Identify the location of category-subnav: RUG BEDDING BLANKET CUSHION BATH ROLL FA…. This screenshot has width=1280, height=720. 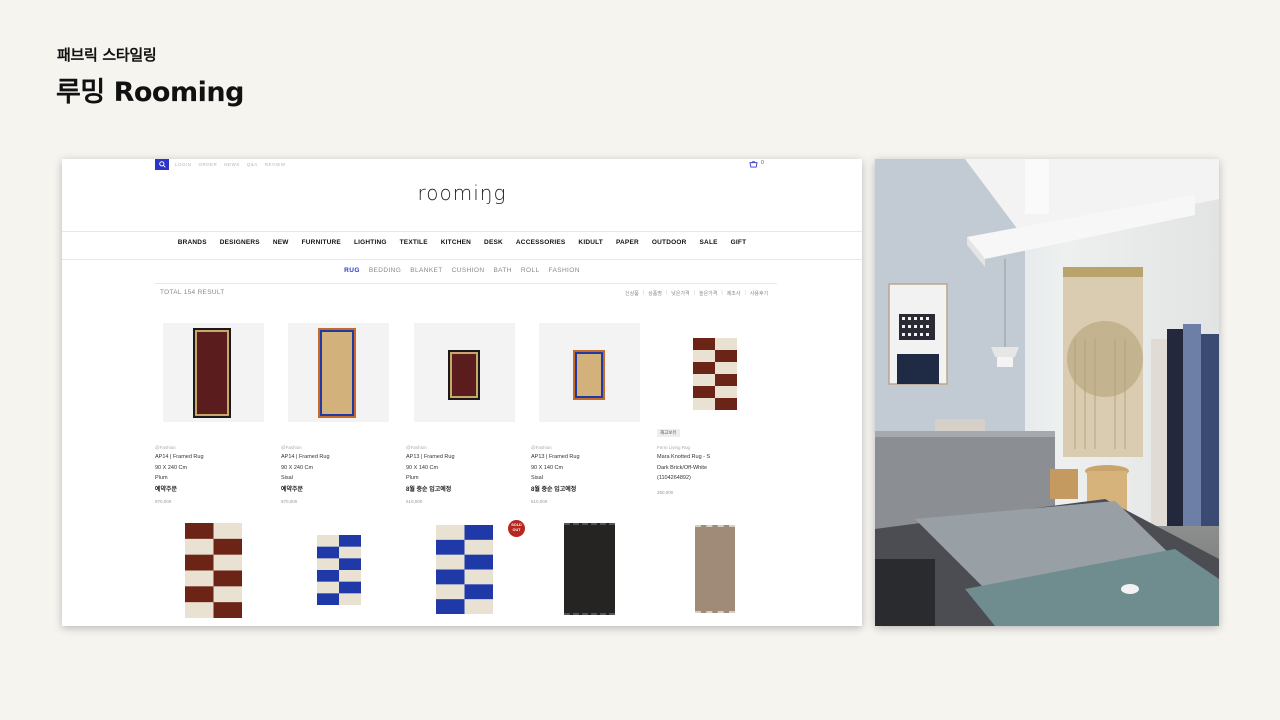
(462, 270).